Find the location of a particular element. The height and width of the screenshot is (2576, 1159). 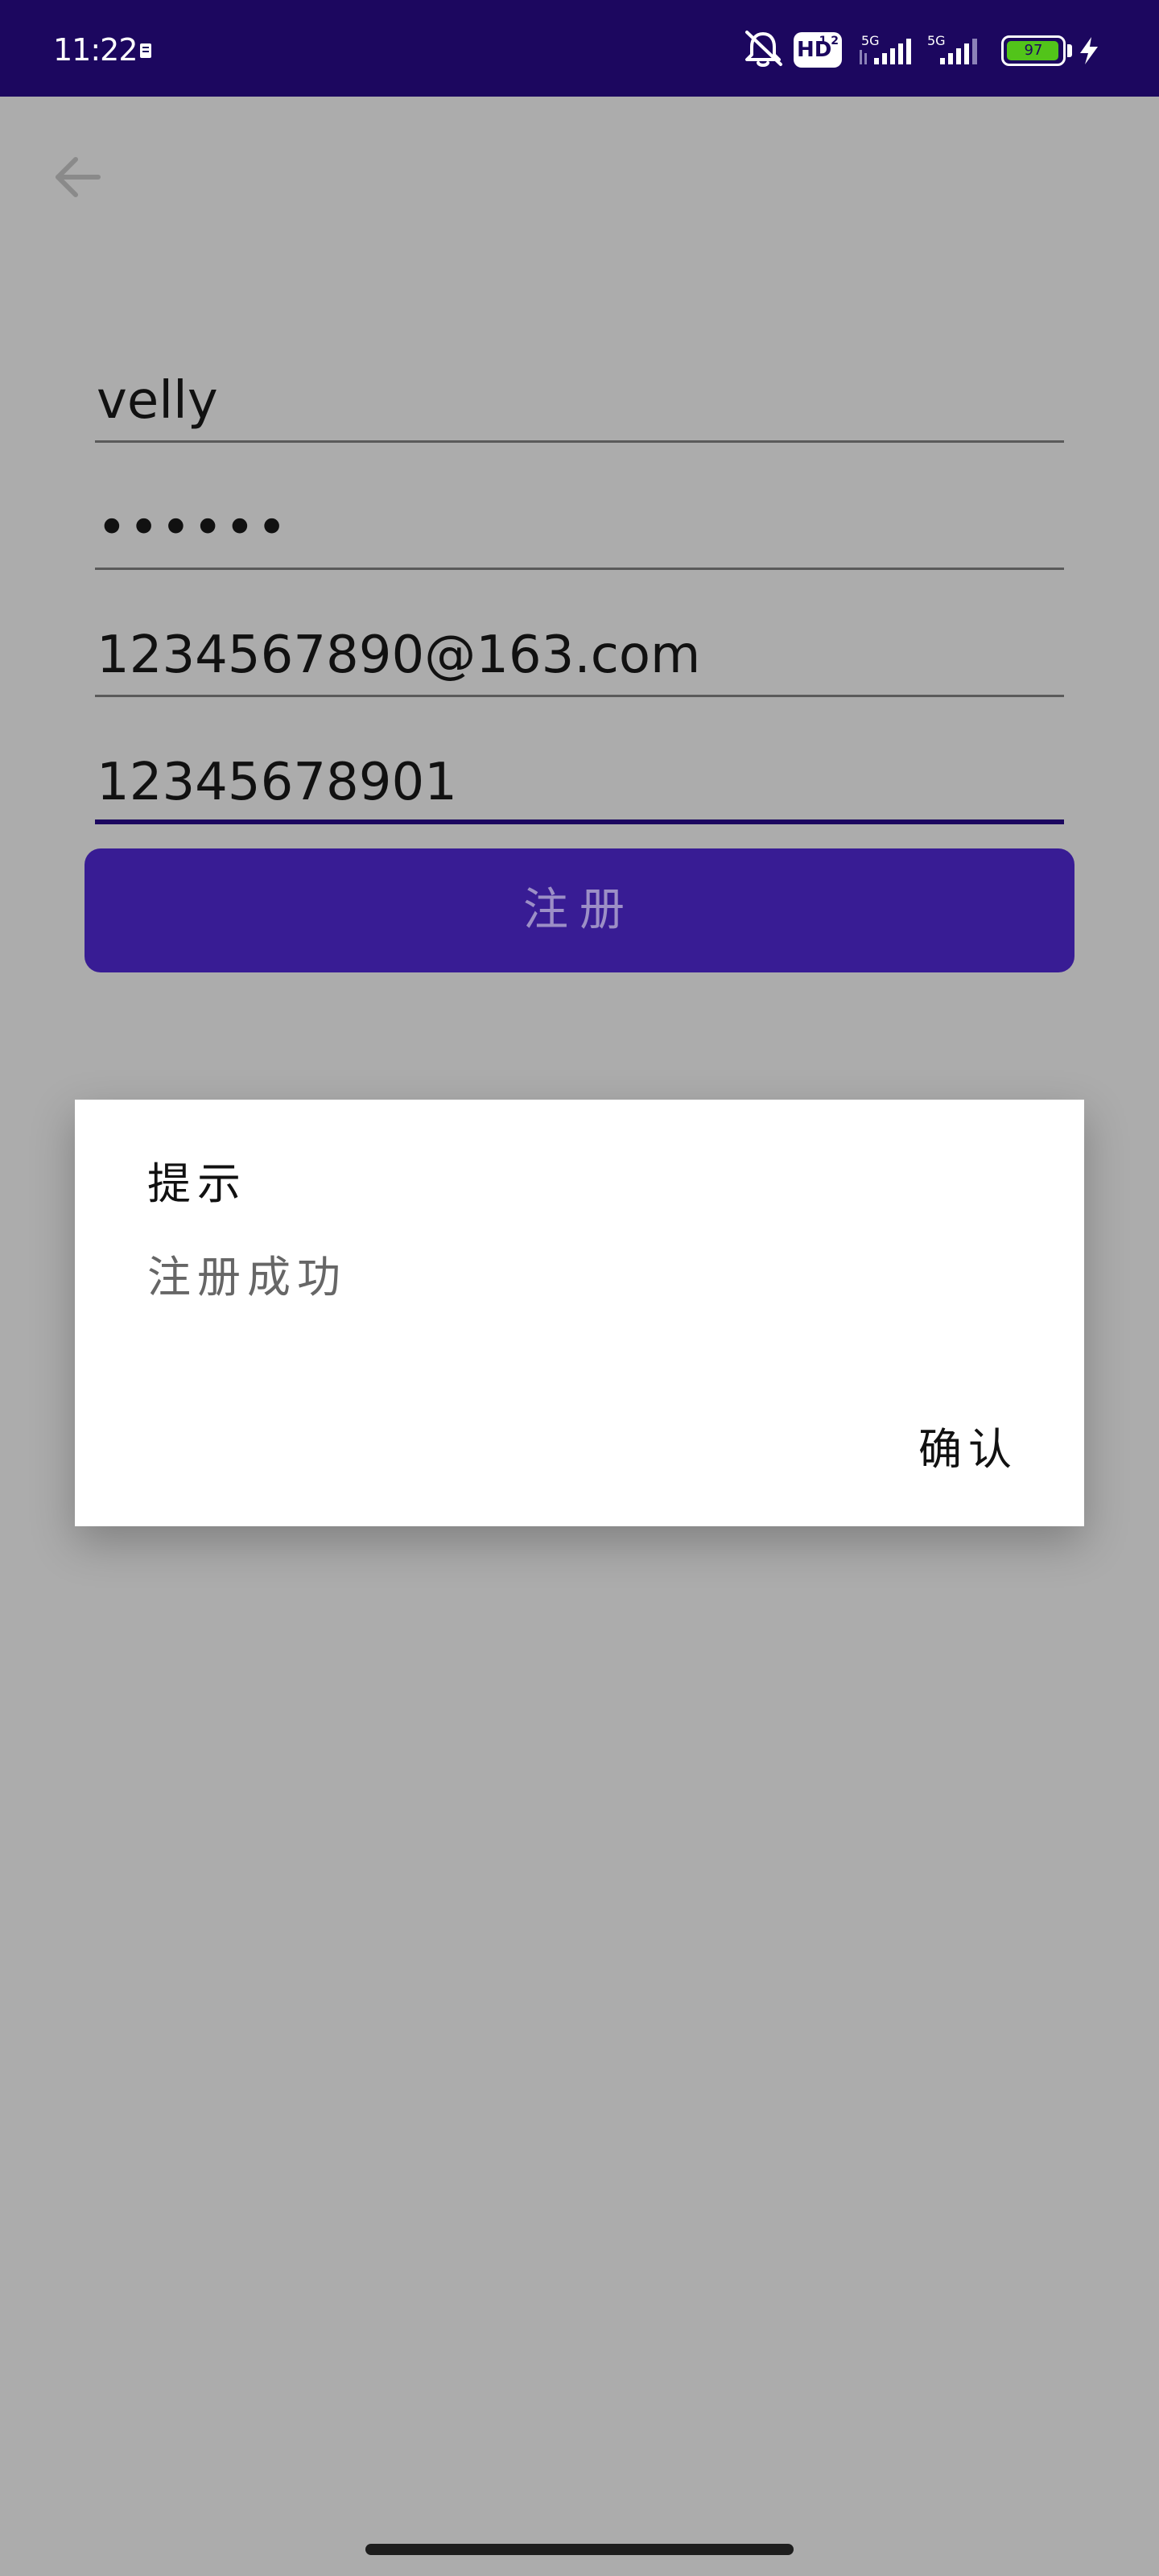

battery-tip is located at coordinates (1069, 50).